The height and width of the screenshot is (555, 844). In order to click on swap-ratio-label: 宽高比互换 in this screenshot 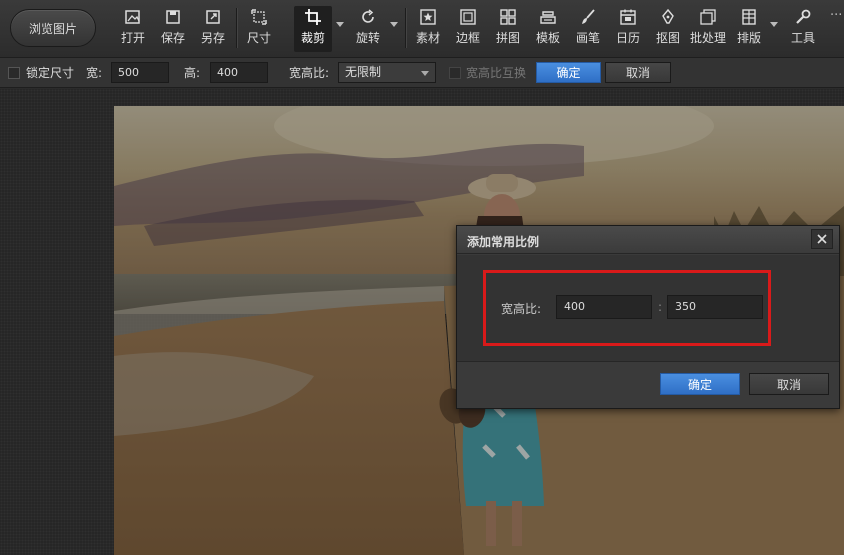, I will do `click(496, 73)`.